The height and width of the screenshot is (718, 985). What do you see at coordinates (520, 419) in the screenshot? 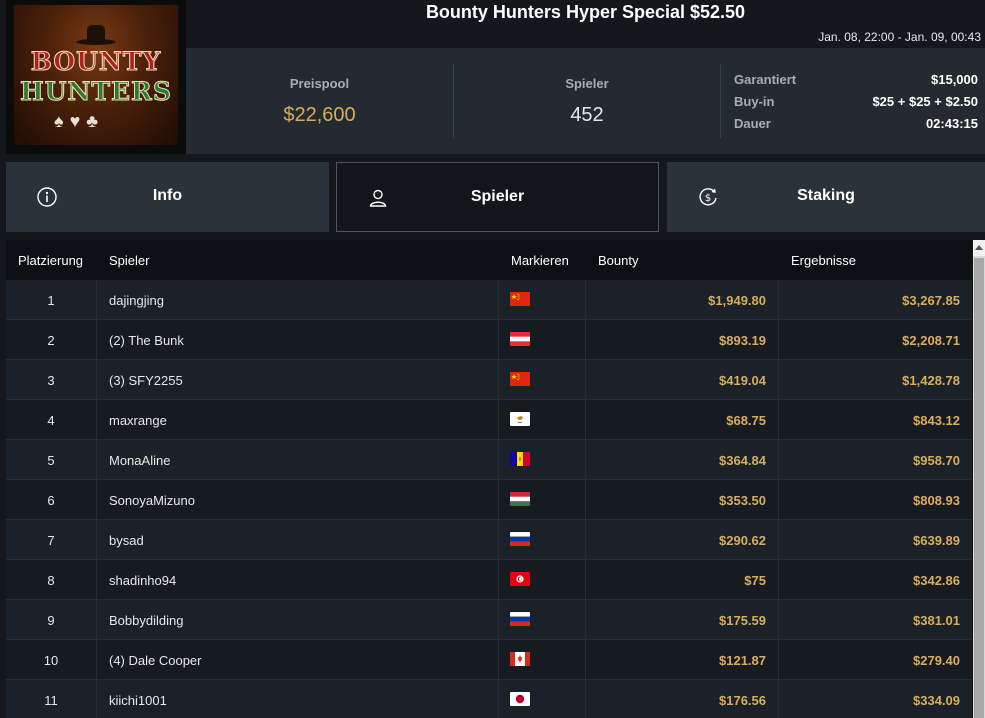
I see `flag-cy-icon` at bounding box center [520, 419].